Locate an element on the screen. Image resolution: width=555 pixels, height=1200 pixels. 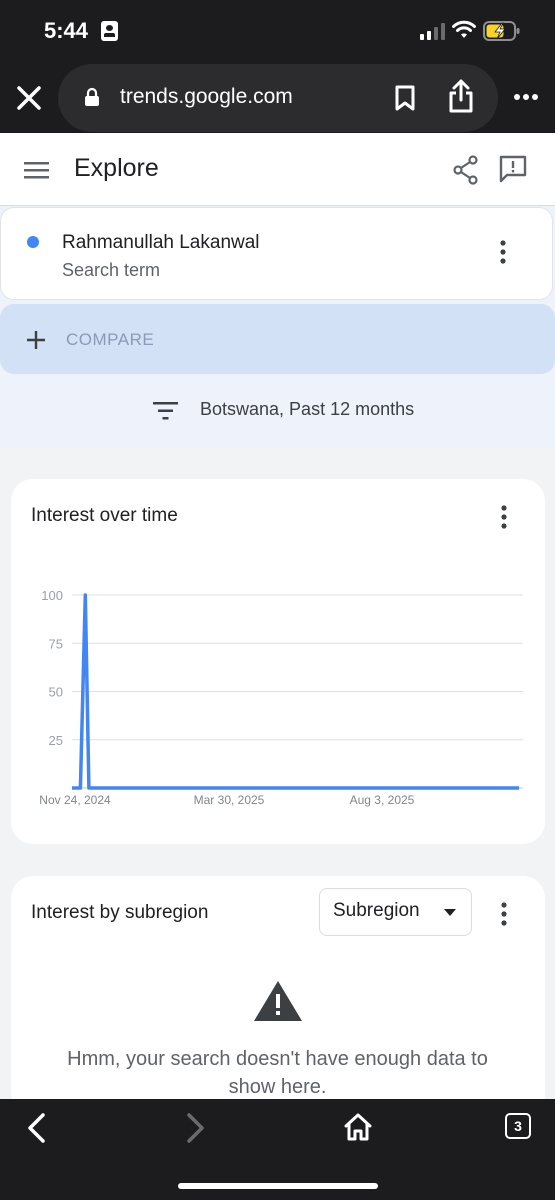
page-title: Explore is located at coordinates (116, 168).